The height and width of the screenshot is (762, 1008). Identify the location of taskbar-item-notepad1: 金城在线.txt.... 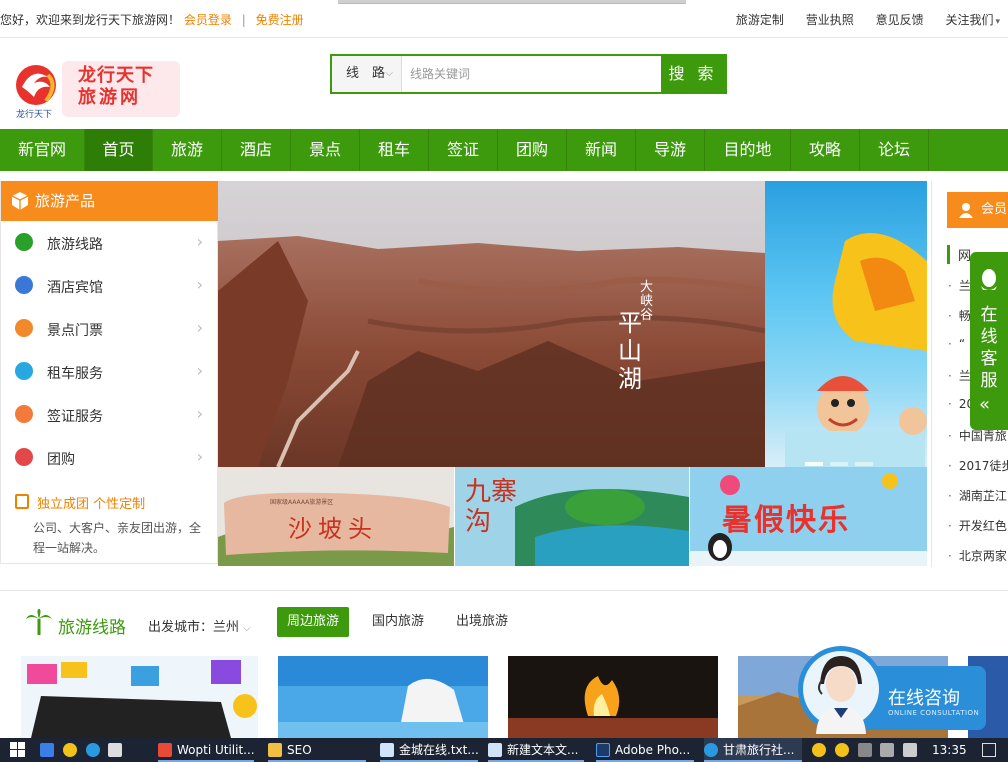
(429, 750).